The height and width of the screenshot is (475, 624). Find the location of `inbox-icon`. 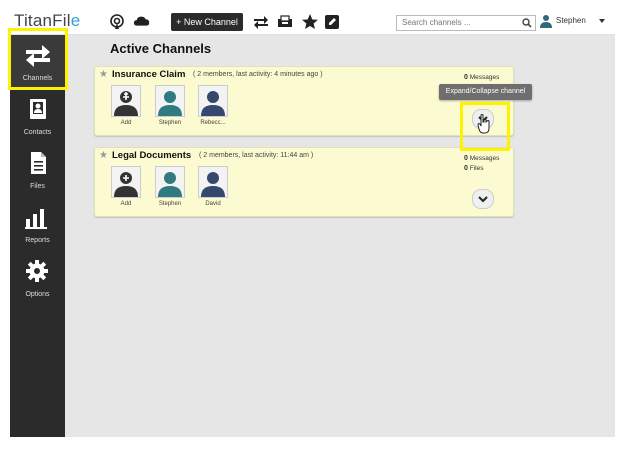

inbox-icon is located at coordinates (285, 22).